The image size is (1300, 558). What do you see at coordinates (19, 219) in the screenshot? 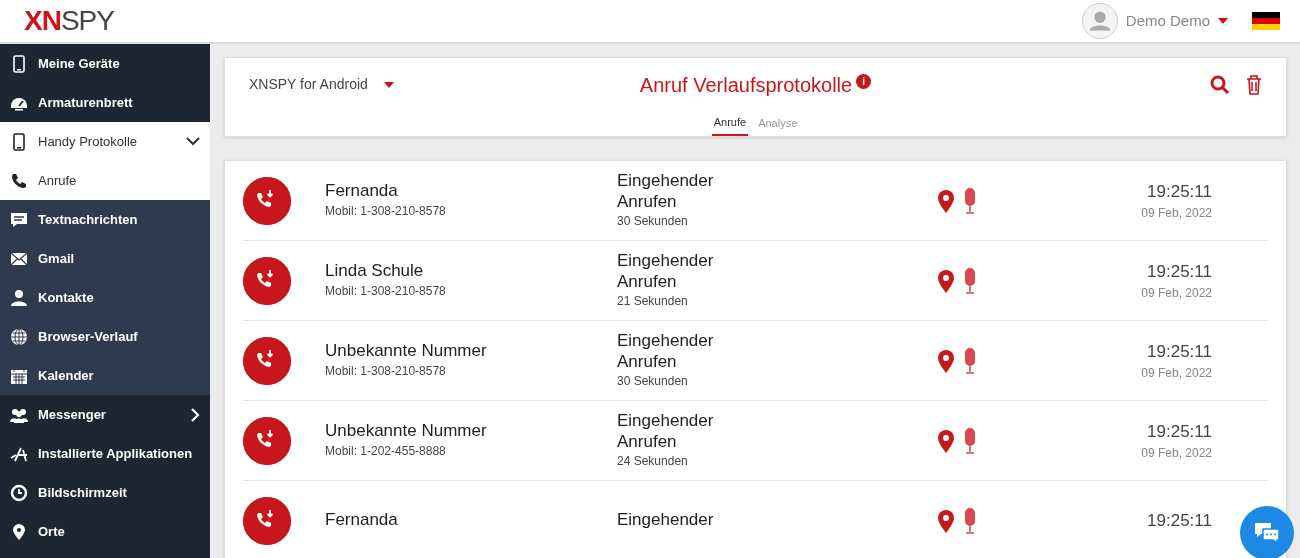
I see `speech-bubble-icon` at bounding box center [19, 219].